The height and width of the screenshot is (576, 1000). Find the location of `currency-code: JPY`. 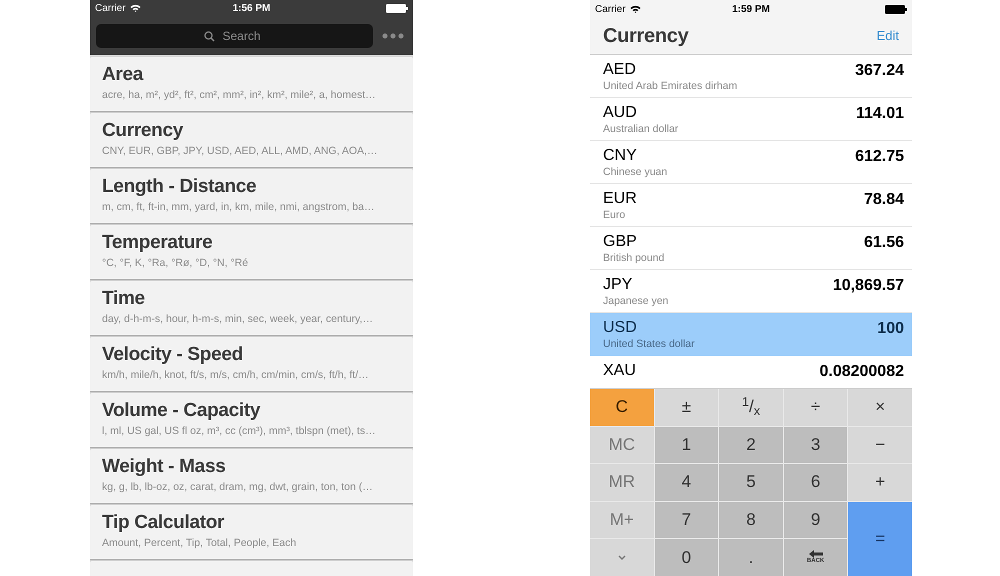

currency-code: JPY is located at coordinates (618, 285).